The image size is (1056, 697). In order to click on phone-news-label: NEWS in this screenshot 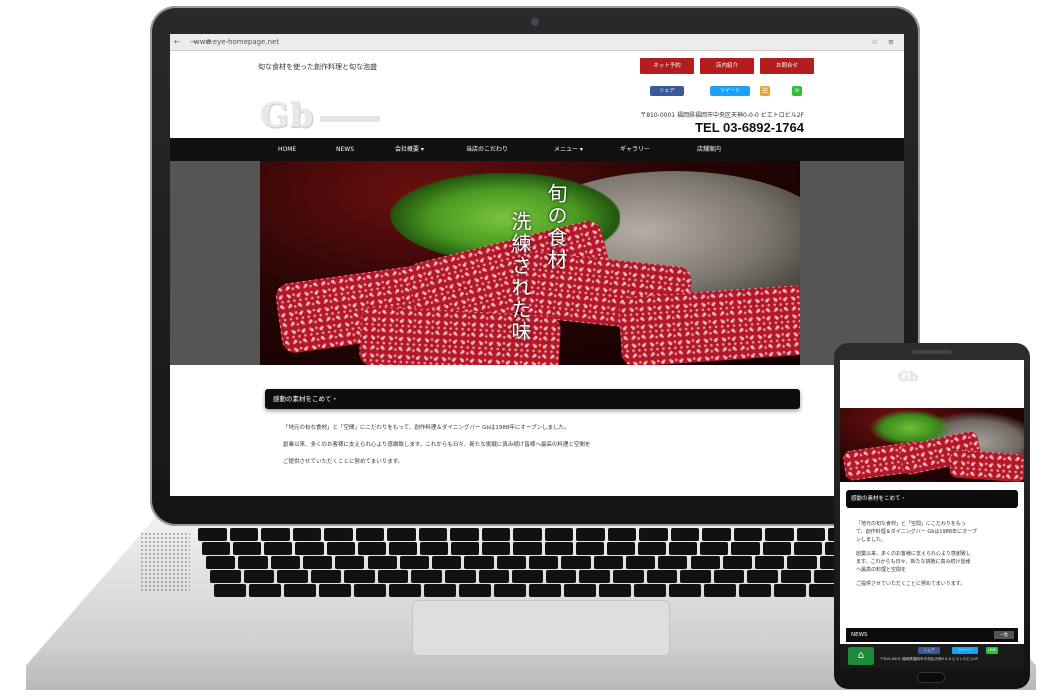, I will do `click(859, 635)`.